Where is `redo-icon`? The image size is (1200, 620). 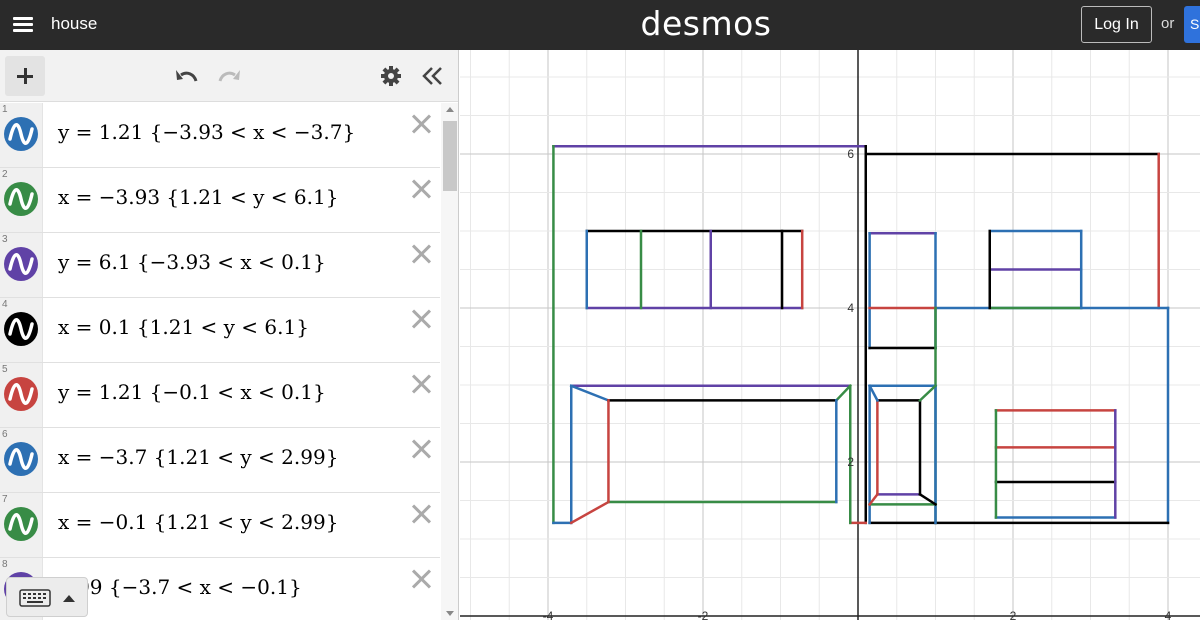 redo-icon is located at coordinates (229, 76).